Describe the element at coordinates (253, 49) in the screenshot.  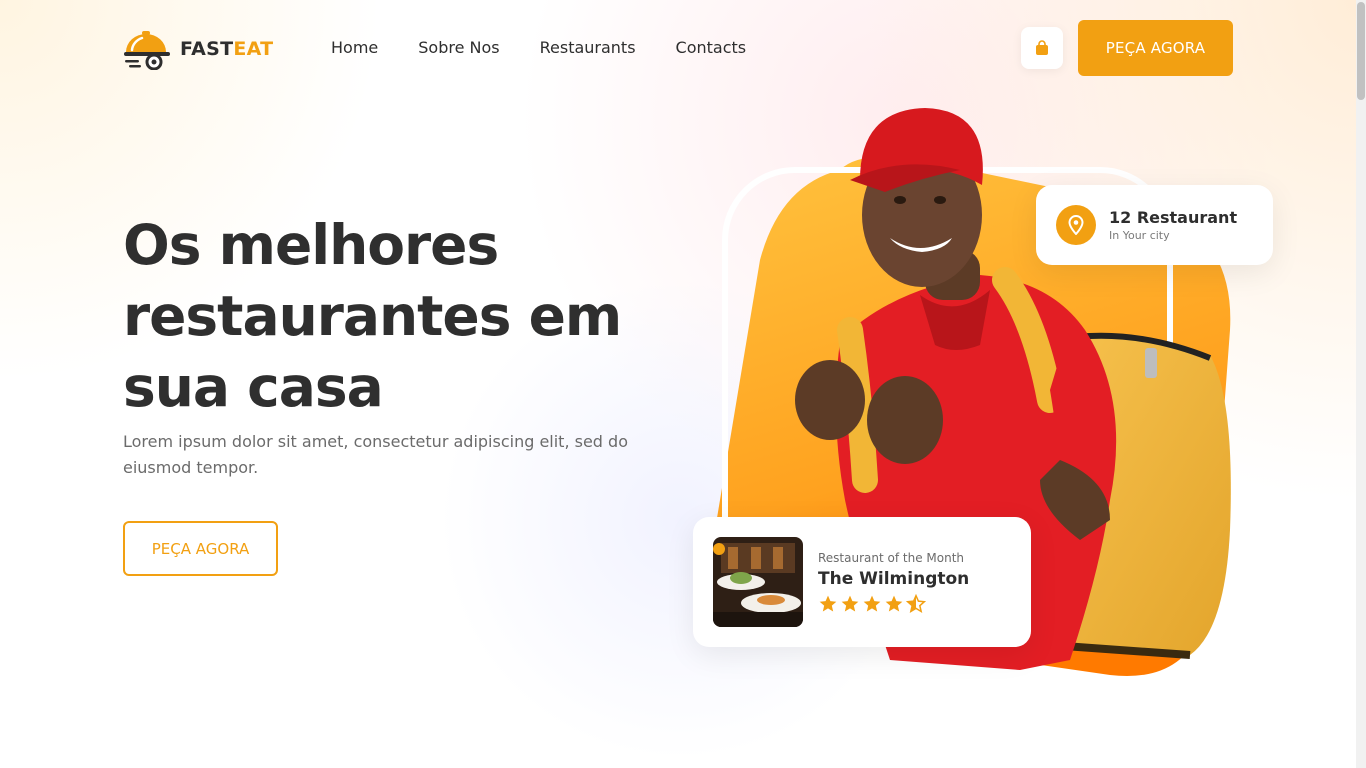
I see `brand-name-part2: EAT` at that location.